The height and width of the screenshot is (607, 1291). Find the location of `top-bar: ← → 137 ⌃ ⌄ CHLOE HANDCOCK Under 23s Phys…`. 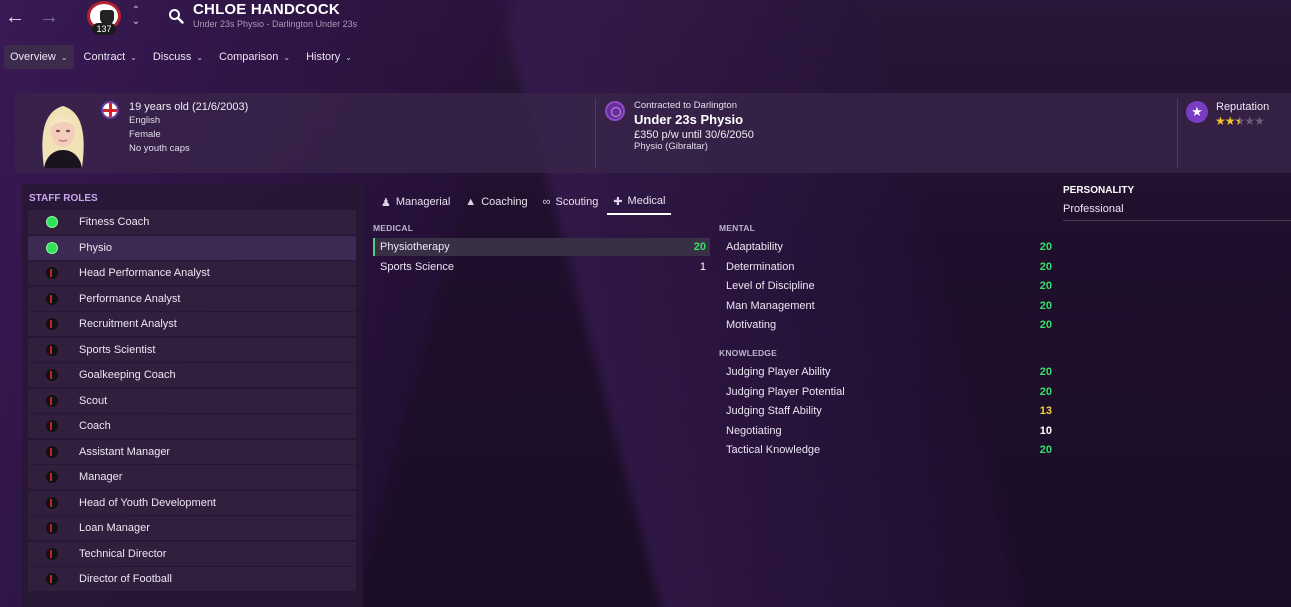

top-bar: ← → 137 ⌃ ⌄ CHLOE HANDCOCK Under 23s Phys… is located at coordinates (645, 20).